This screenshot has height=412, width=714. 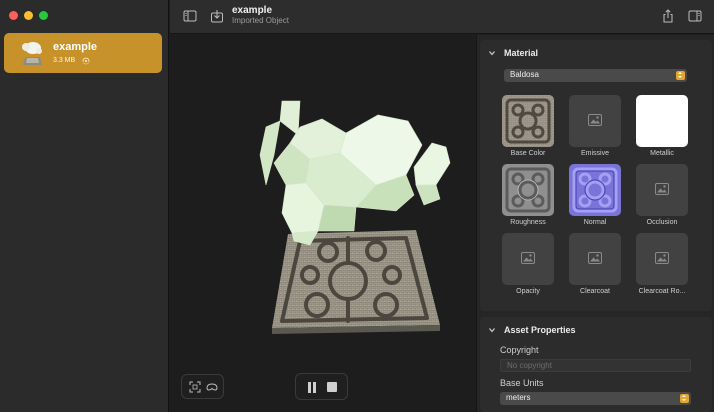 What do you see at coordinates (442, 17) in the screenshot?
I see `toolbar: example Imported Object` at bounding box center [442, 17].